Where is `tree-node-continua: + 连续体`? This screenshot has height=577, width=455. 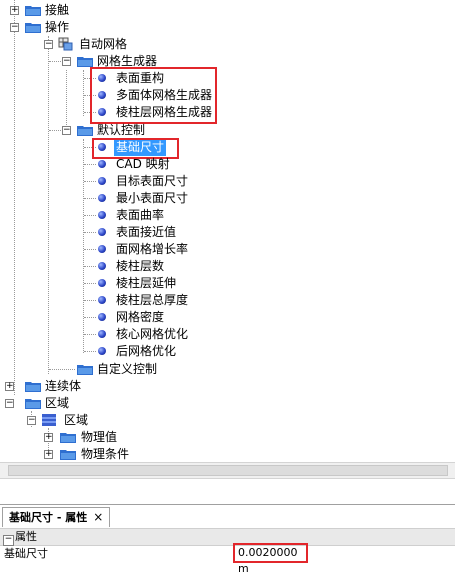 tree-node-continua: + 连续体 is located at coordinates (100, 386).